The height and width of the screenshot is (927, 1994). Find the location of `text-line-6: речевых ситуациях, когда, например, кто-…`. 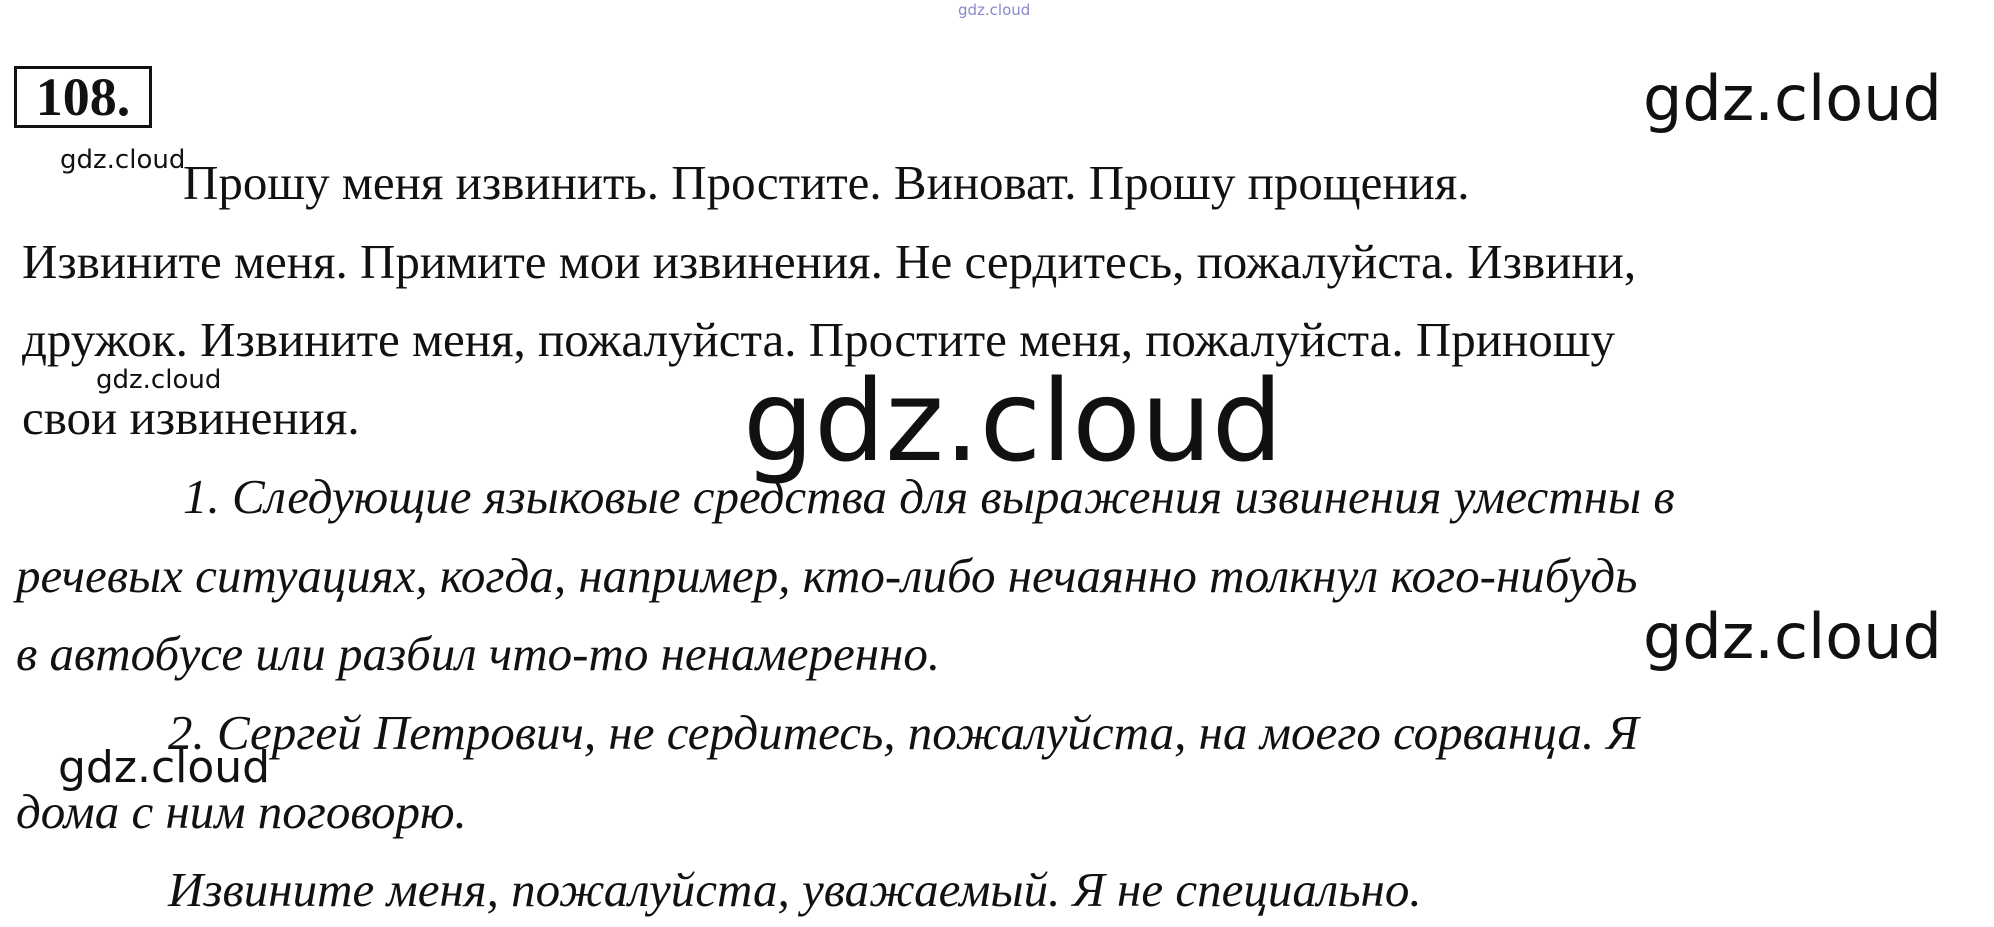

text-line-6: речевых ситуациях, когда, например, кто-… is located at coordinates (827, 575).